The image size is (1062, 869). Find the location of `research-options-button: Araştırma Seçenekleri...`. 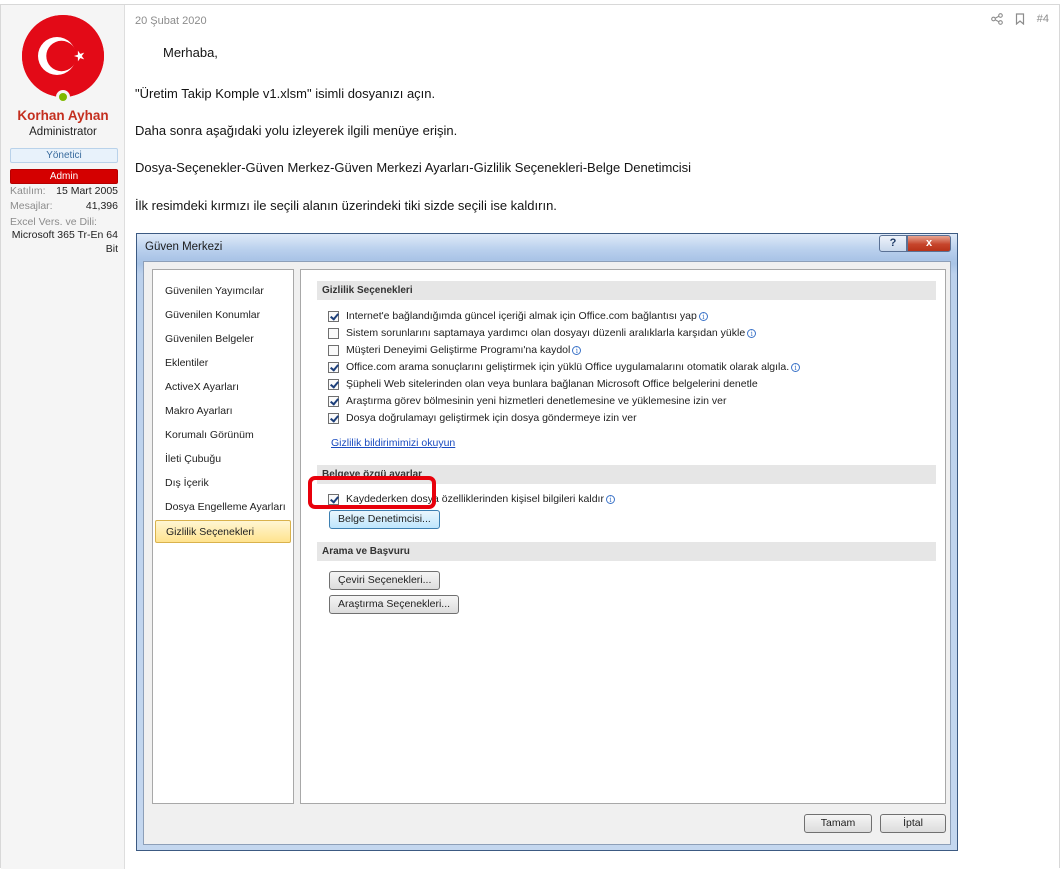

research-options-button: Araştırma Seçenekleri... is located at coordinates (394, 604).